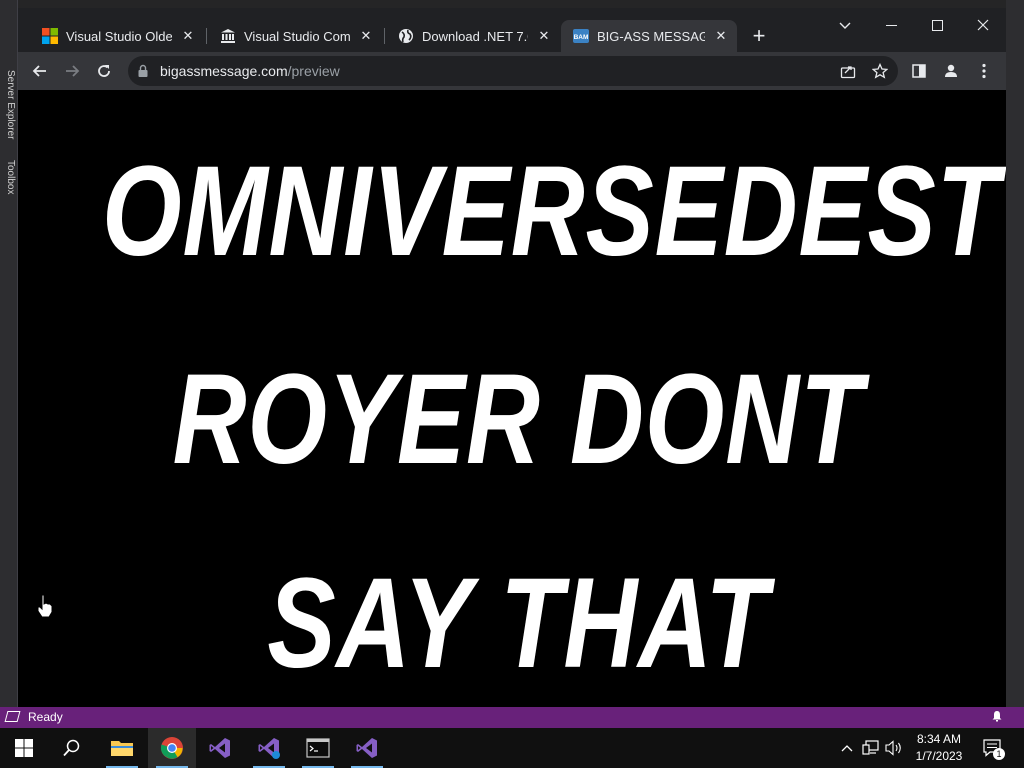 This screenshot has height=768, width=1024. I want to click on microsoft-logo-icon, so click(50, 36).